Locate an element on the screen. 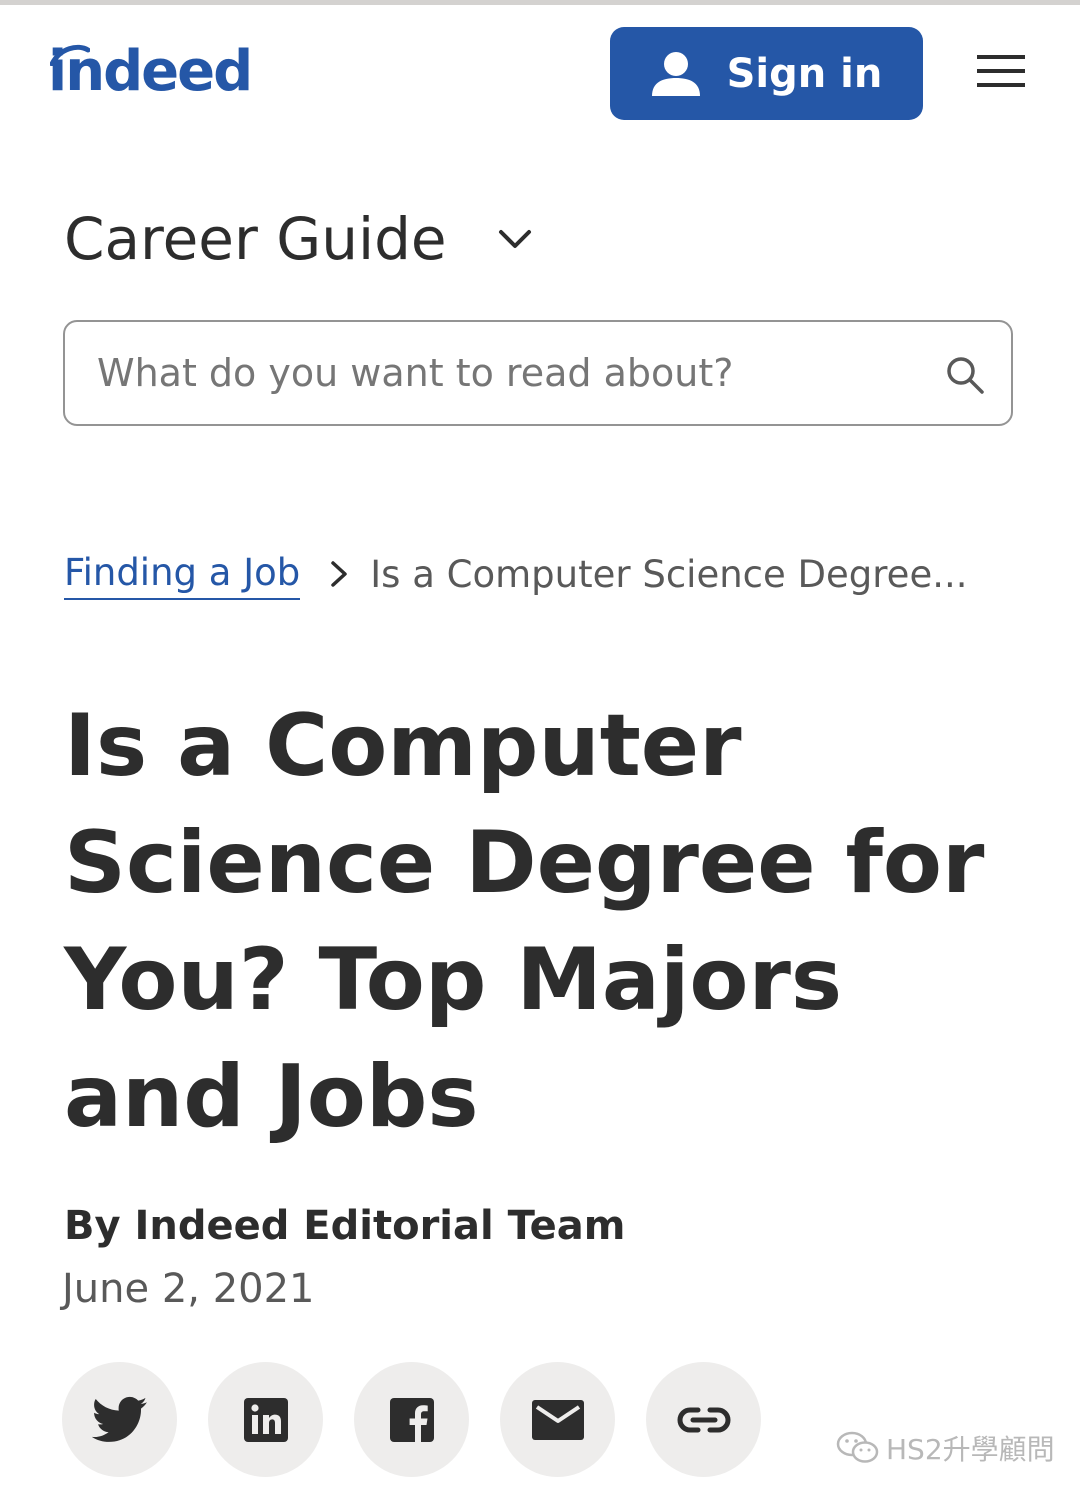  article-byline: By Indeed Editorial Team is located at coordinates (345, 1226).